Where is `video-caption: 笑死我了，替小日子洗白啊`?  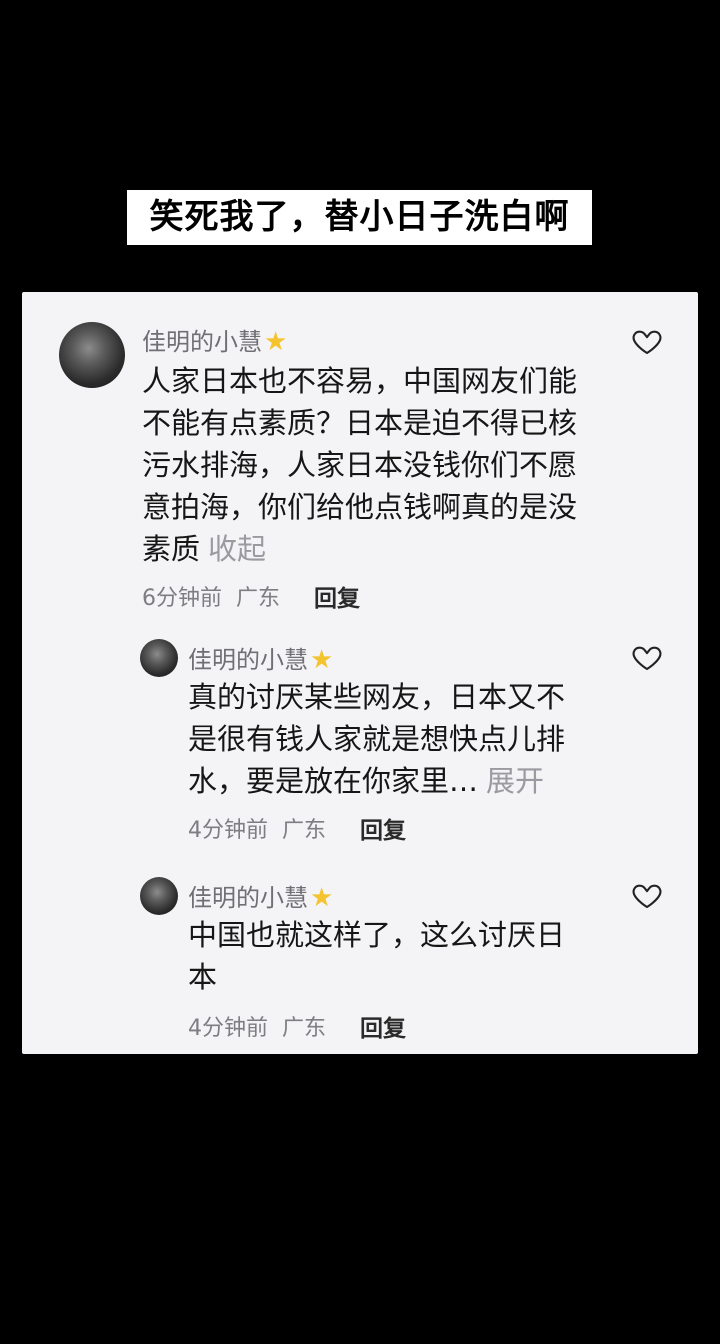
video-caption: 笑死我了，替小日子洗白啊 is located at coordinates (359, 217).